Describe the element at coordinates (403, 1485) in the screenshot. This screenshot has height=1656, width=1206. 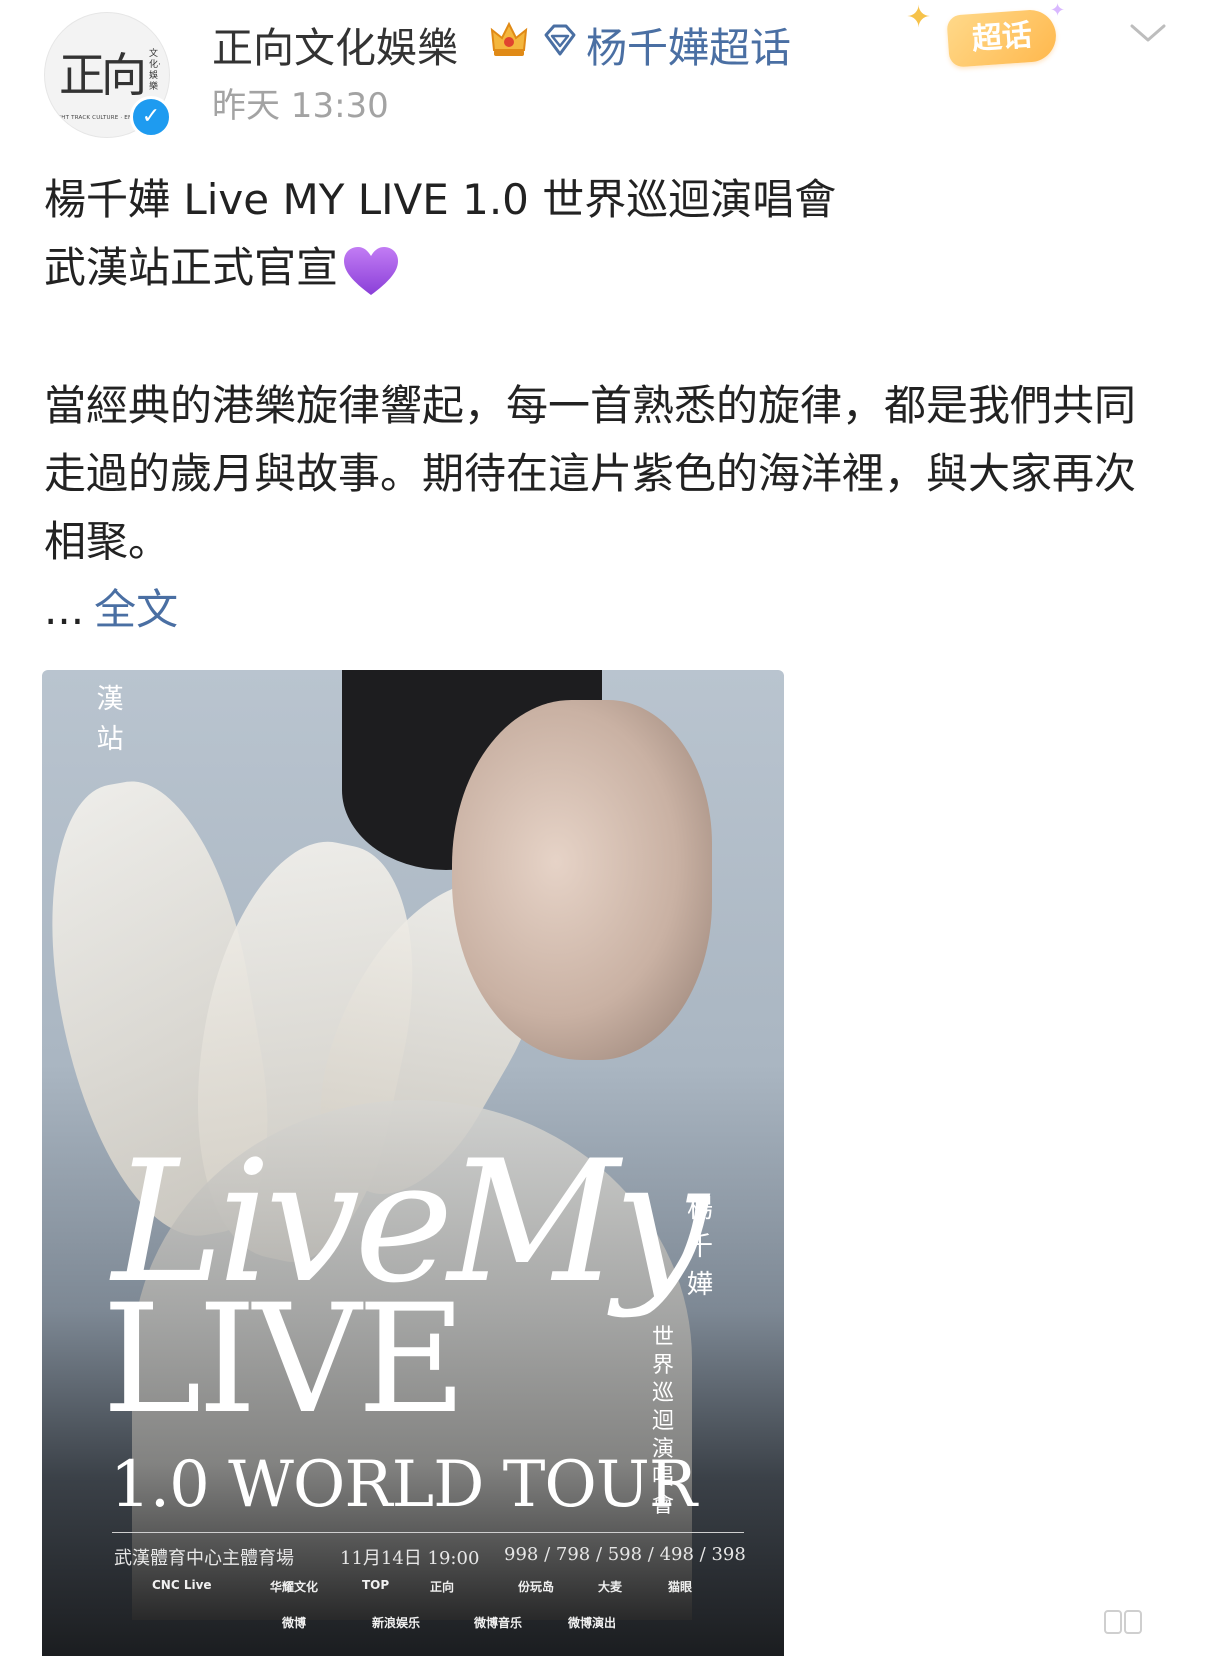
I see `poster-tour: 1.0 WORLD TOUR` at that location.